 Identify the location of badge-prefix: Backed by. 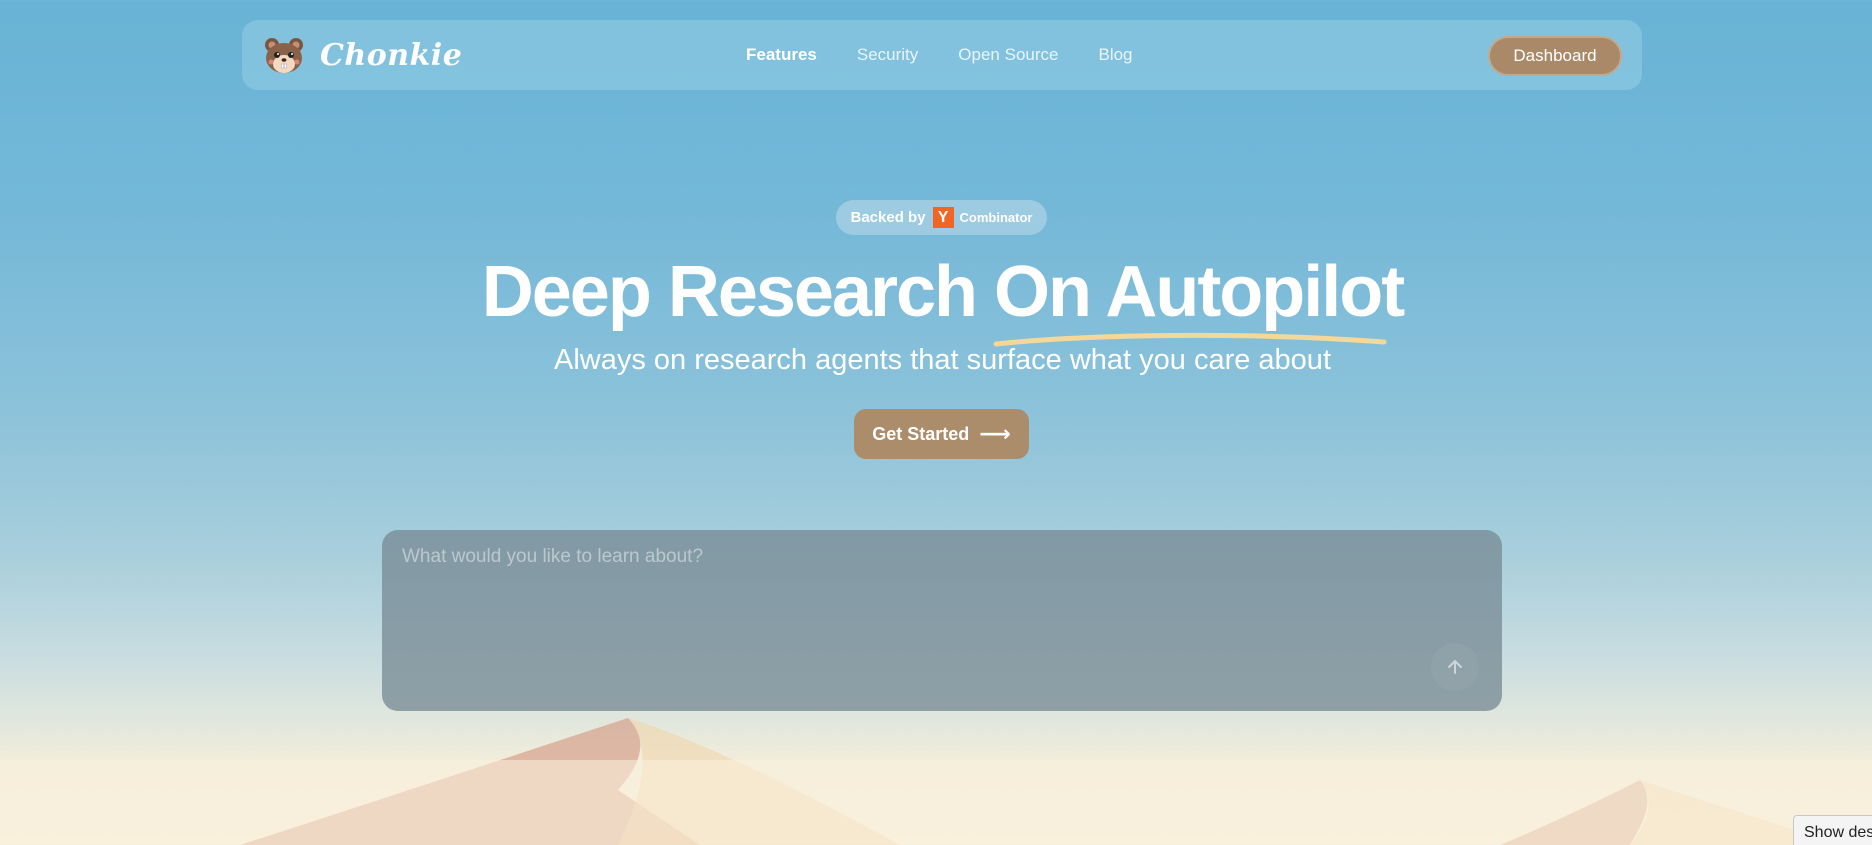
(888, 217).